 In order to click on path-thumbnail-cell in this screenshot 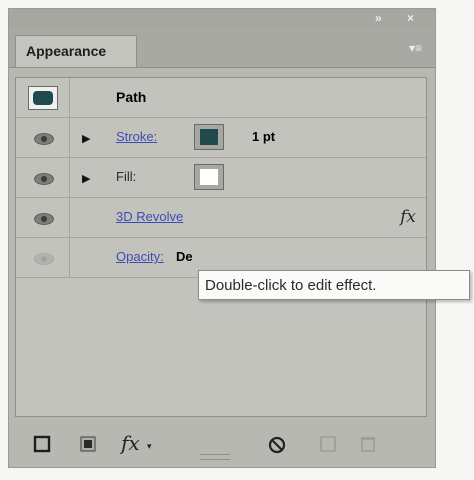, I will do `click(43, 97)`.